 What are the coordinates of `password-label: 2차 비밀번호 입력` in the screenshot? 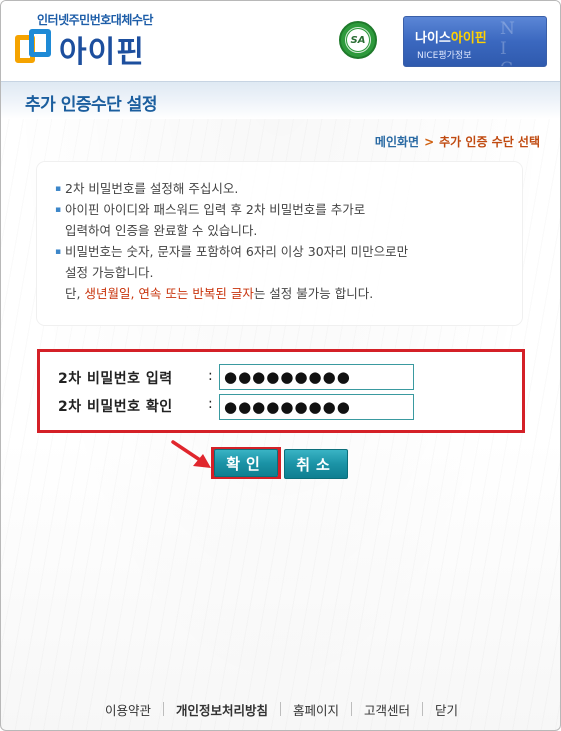 It's located at (115, 379).